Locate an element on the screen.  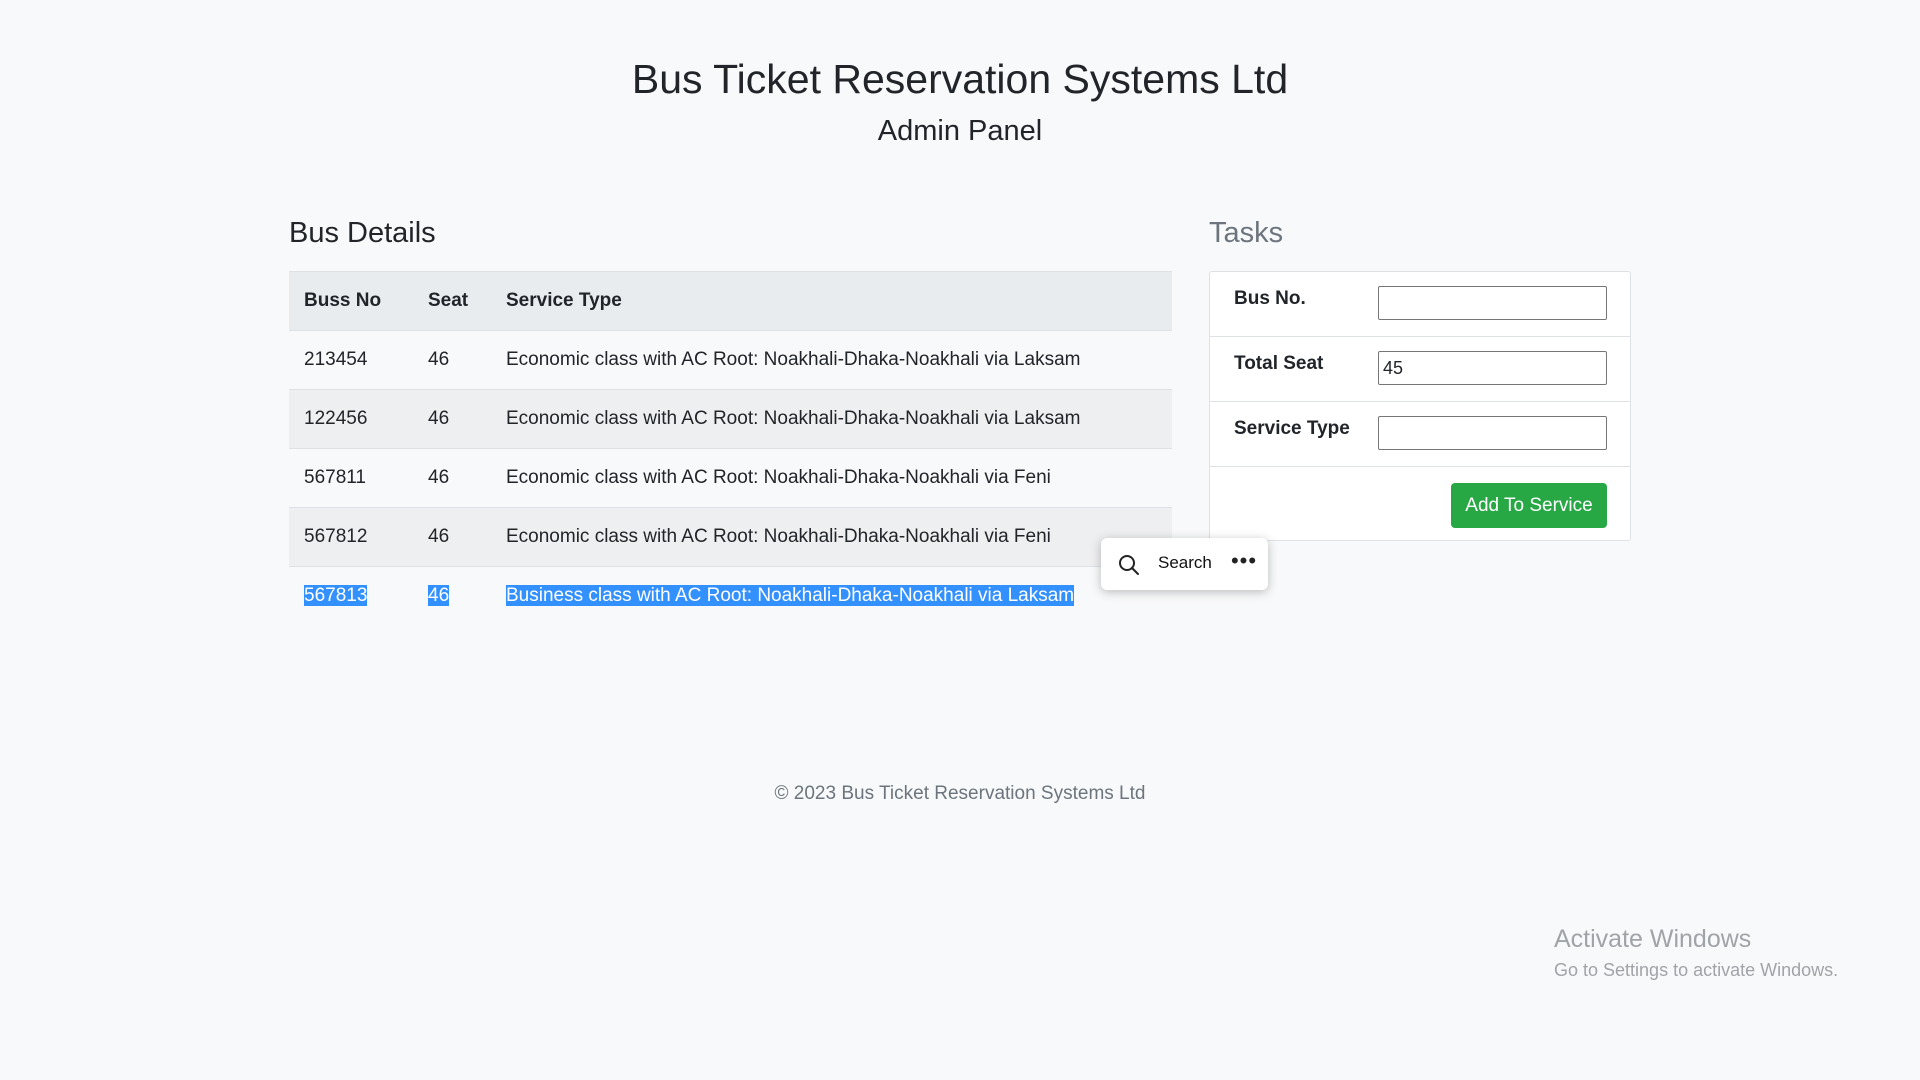
service-type-input is located at coordinates (1492, 433).